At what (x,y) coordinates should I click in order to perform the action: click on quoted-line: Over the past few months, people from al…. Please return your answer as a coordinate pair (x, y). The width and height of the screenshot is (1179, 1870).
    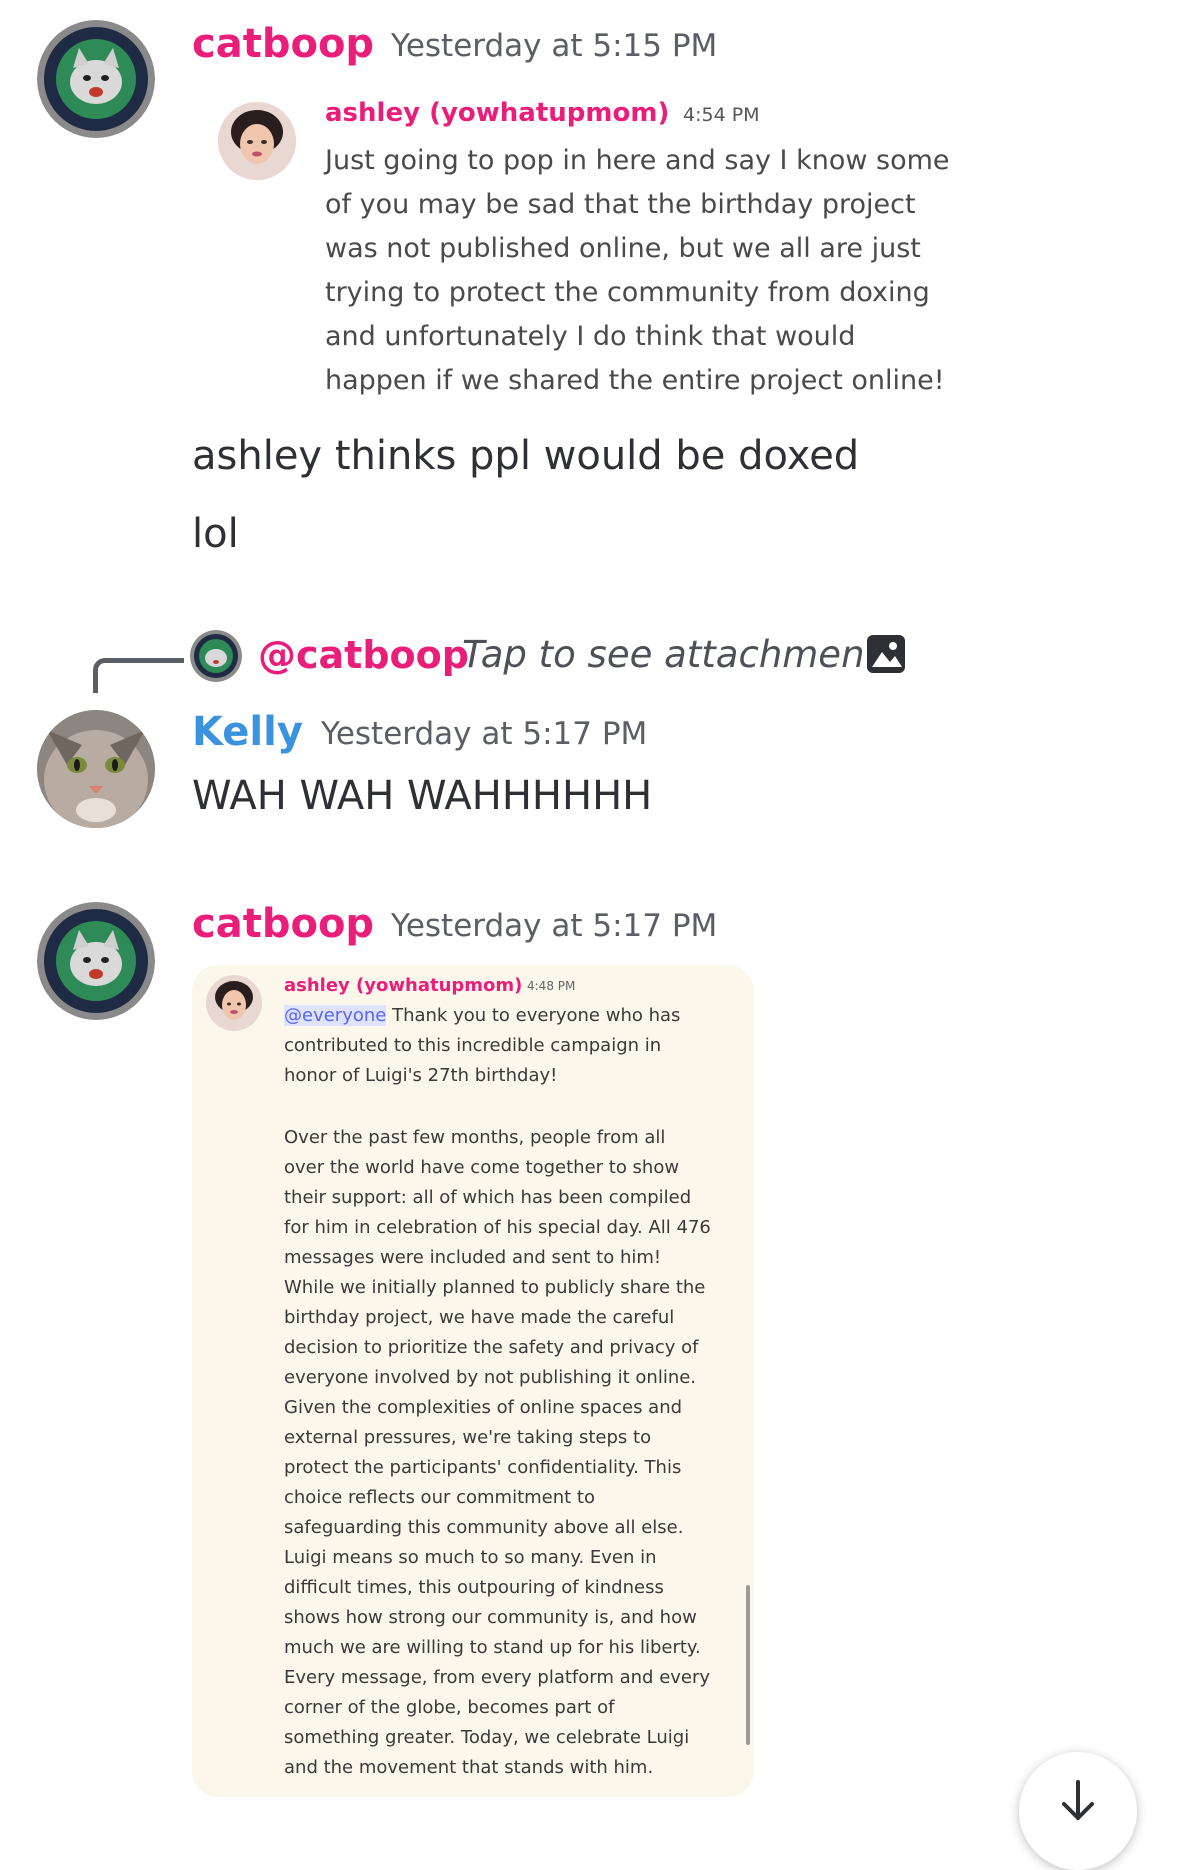
    Looking at the image, I should click on (475, 1137).